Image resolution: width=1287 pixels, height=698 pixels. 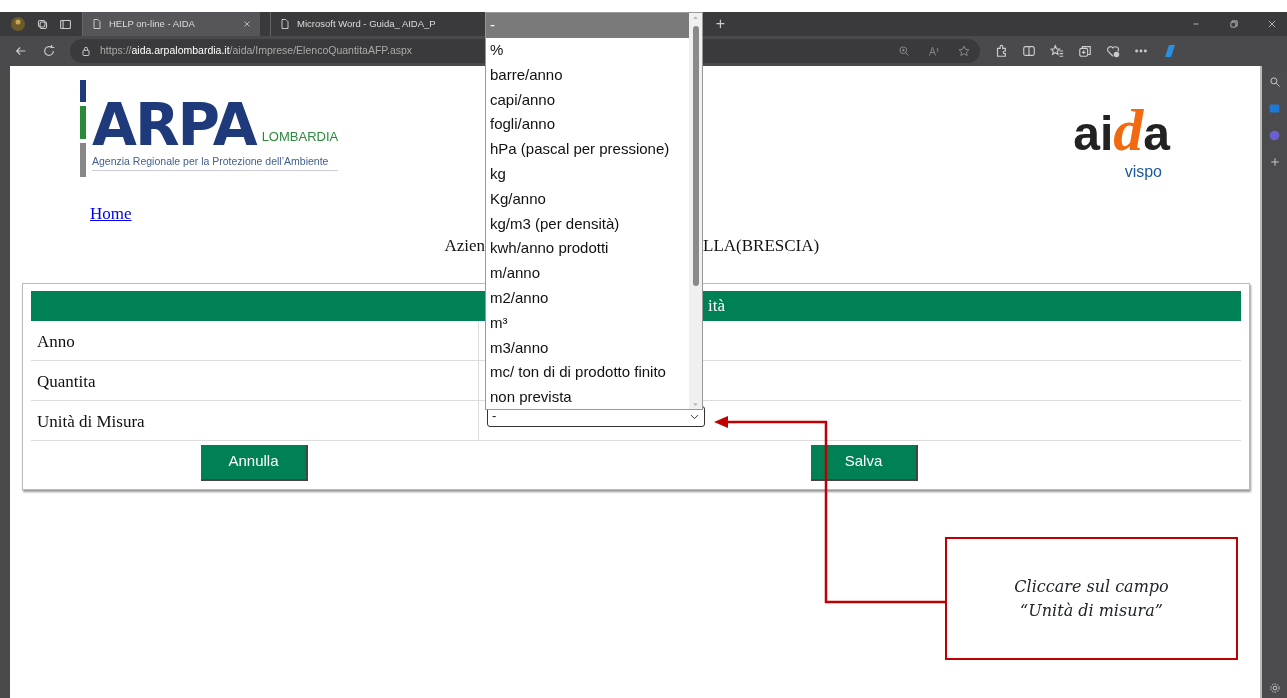 What do you see at coordinates (964, 51) in the screenshot?
I see `star-icon` at bounding box center [964, 51].